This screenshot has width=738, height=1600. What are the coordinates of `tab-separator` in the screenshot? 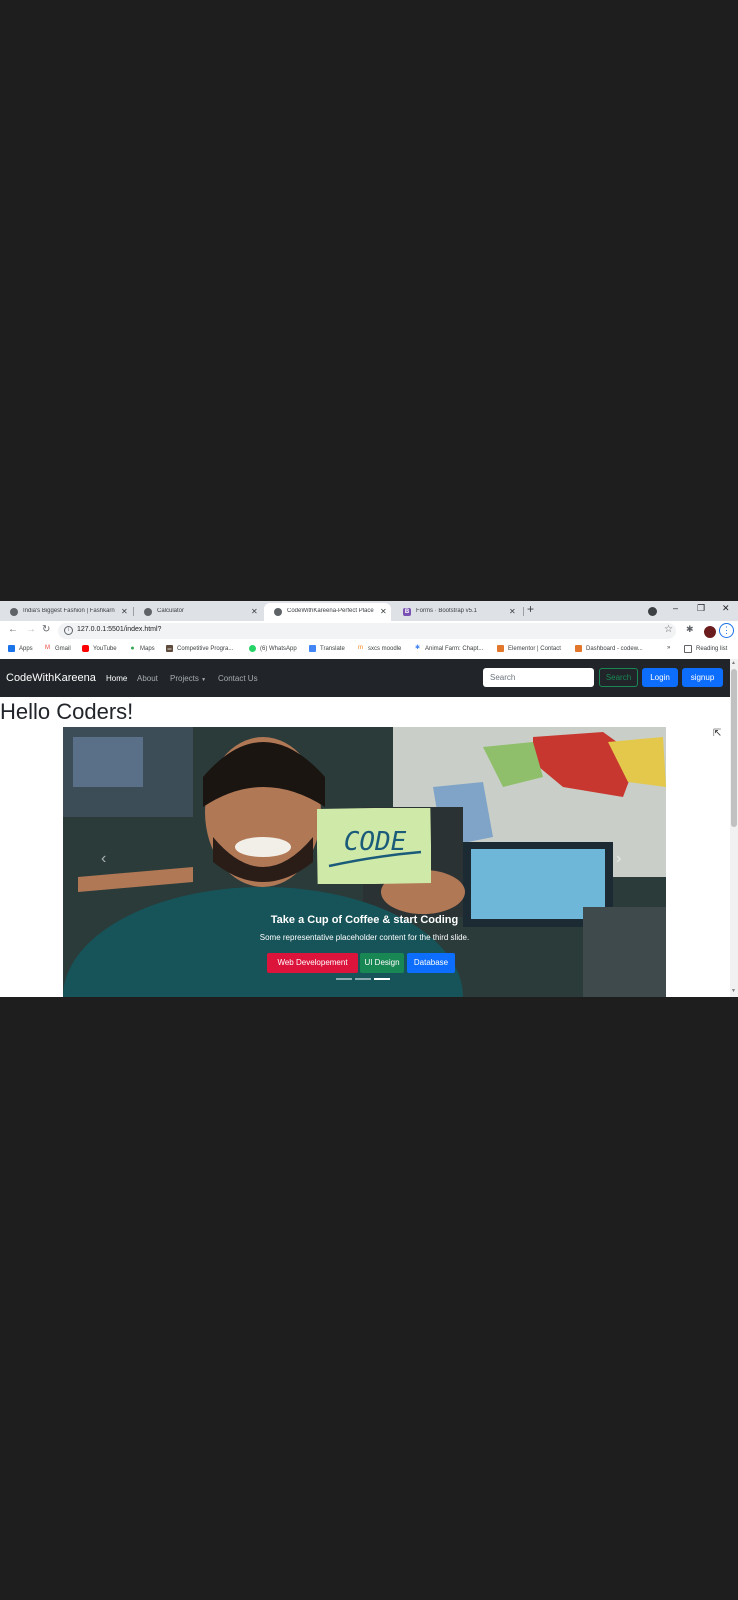 It's located at (523, 611).